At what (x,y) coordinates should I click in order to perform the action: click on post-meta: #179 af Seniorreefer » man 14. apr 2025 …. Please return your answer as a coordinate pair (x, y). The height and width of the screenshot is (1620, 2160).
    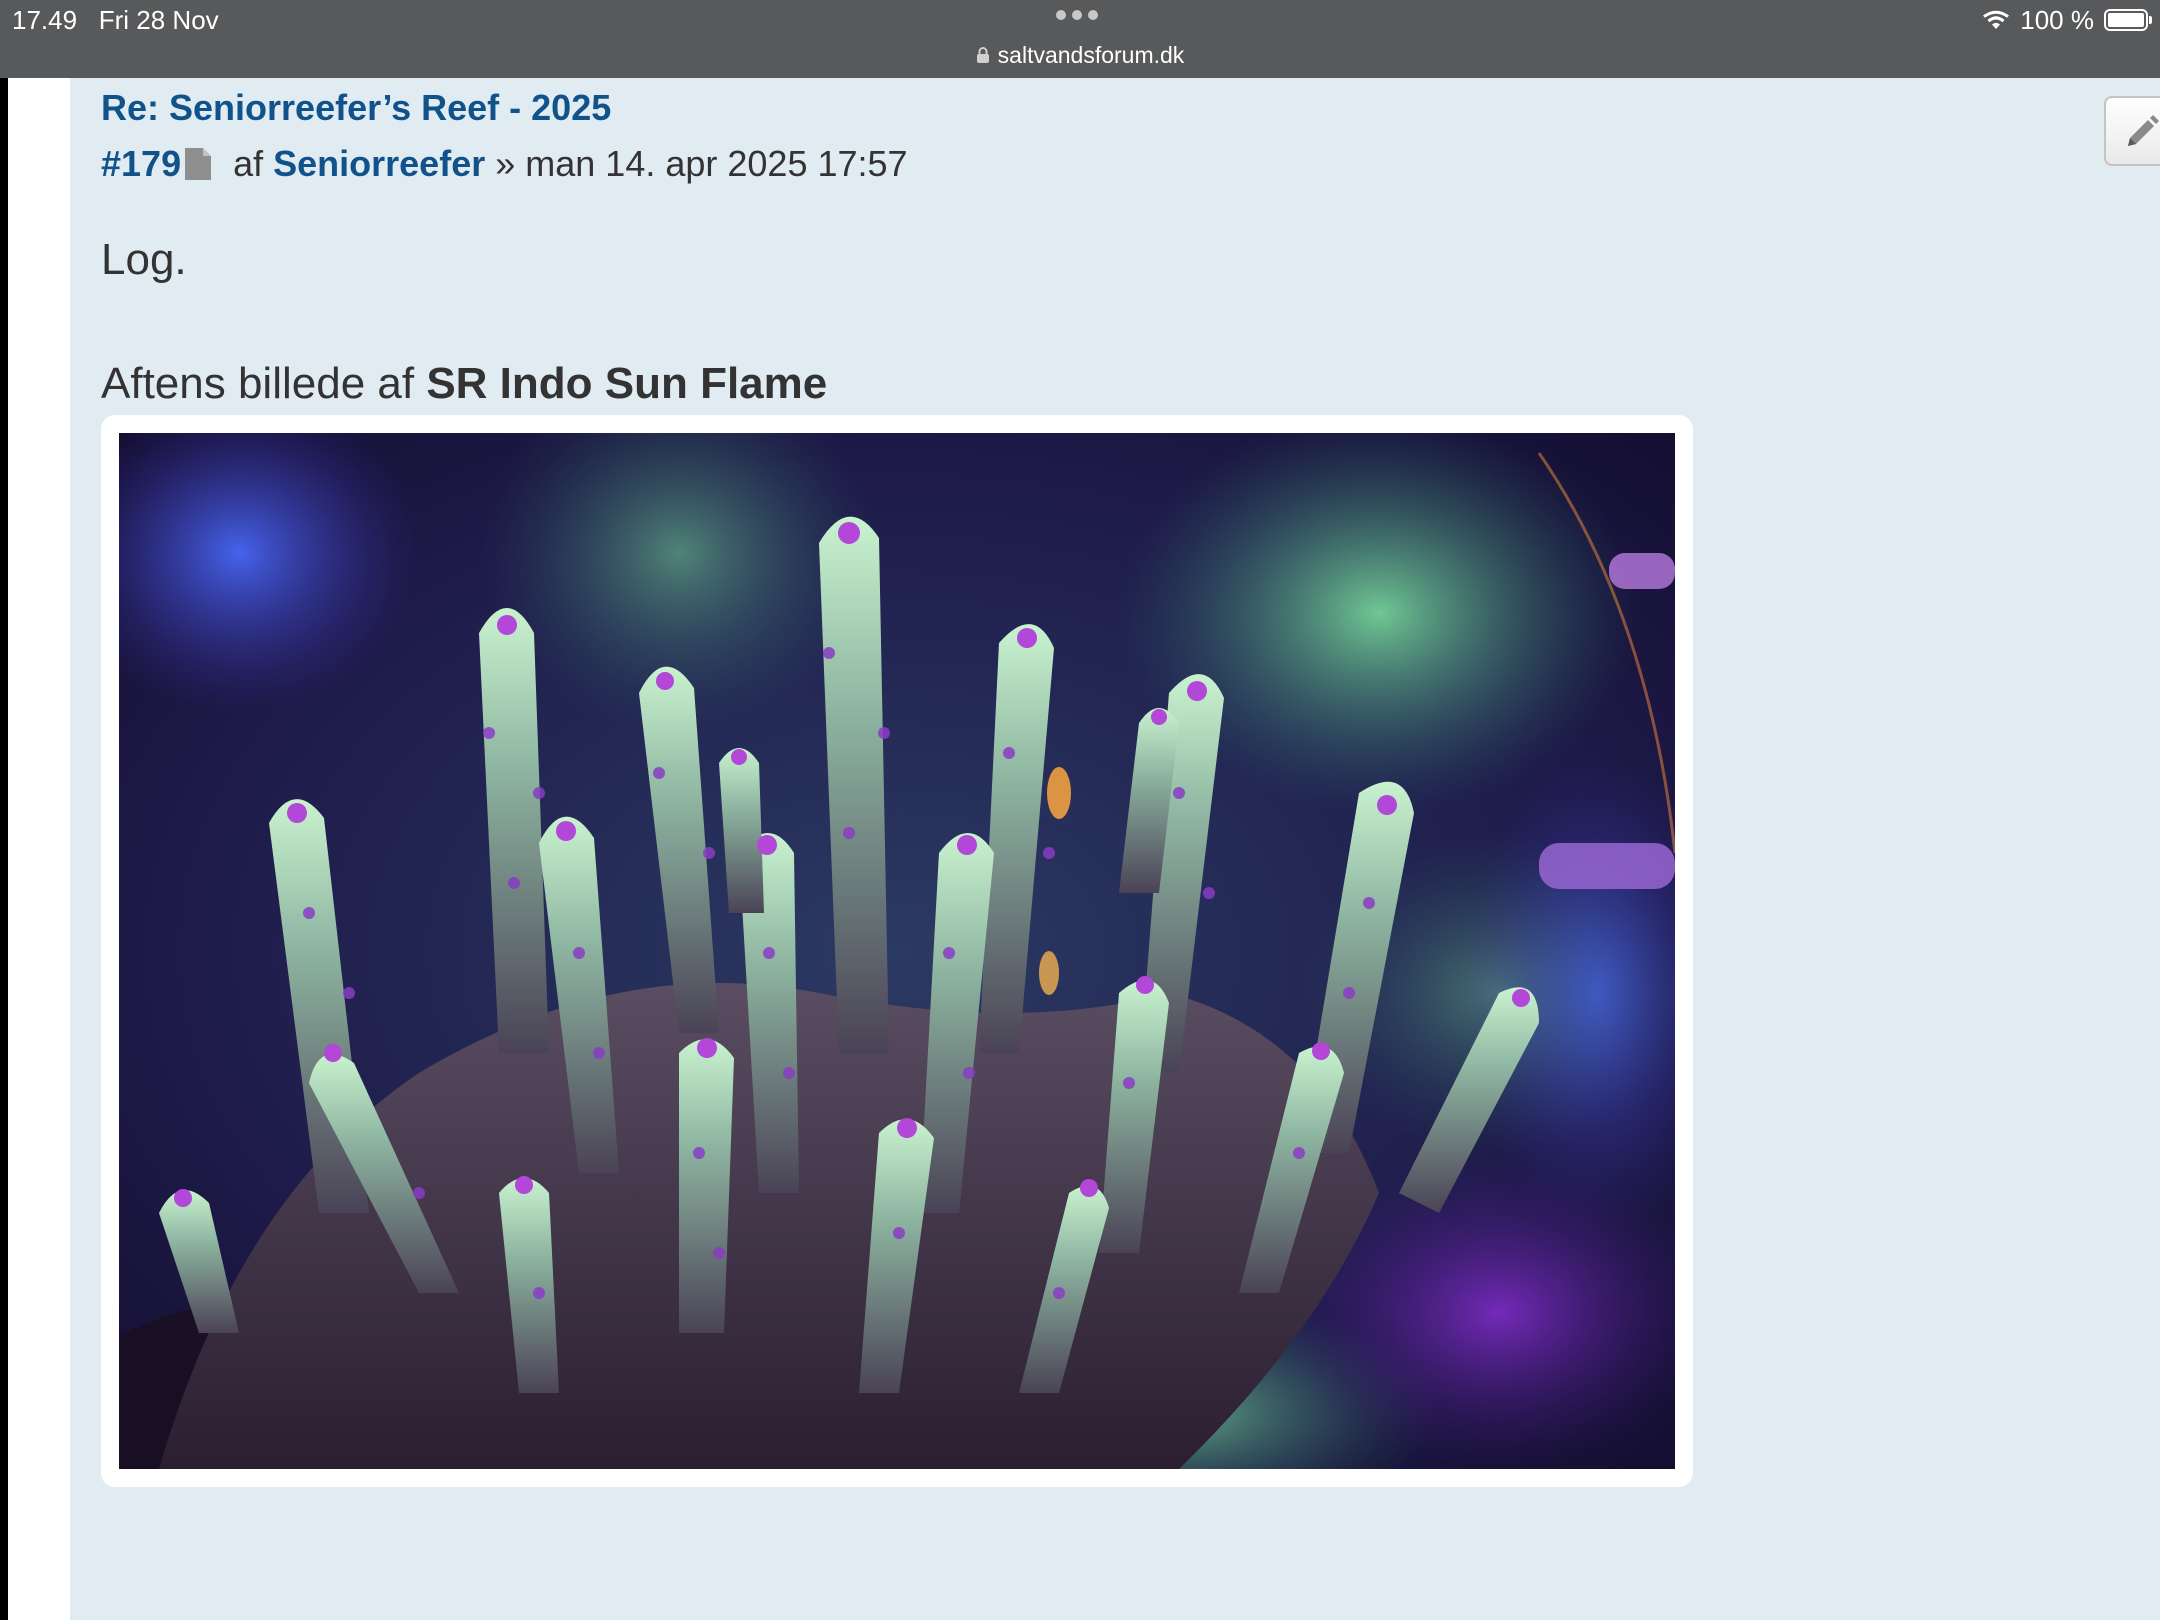
    Looking at the image, I should click on (504, 164).